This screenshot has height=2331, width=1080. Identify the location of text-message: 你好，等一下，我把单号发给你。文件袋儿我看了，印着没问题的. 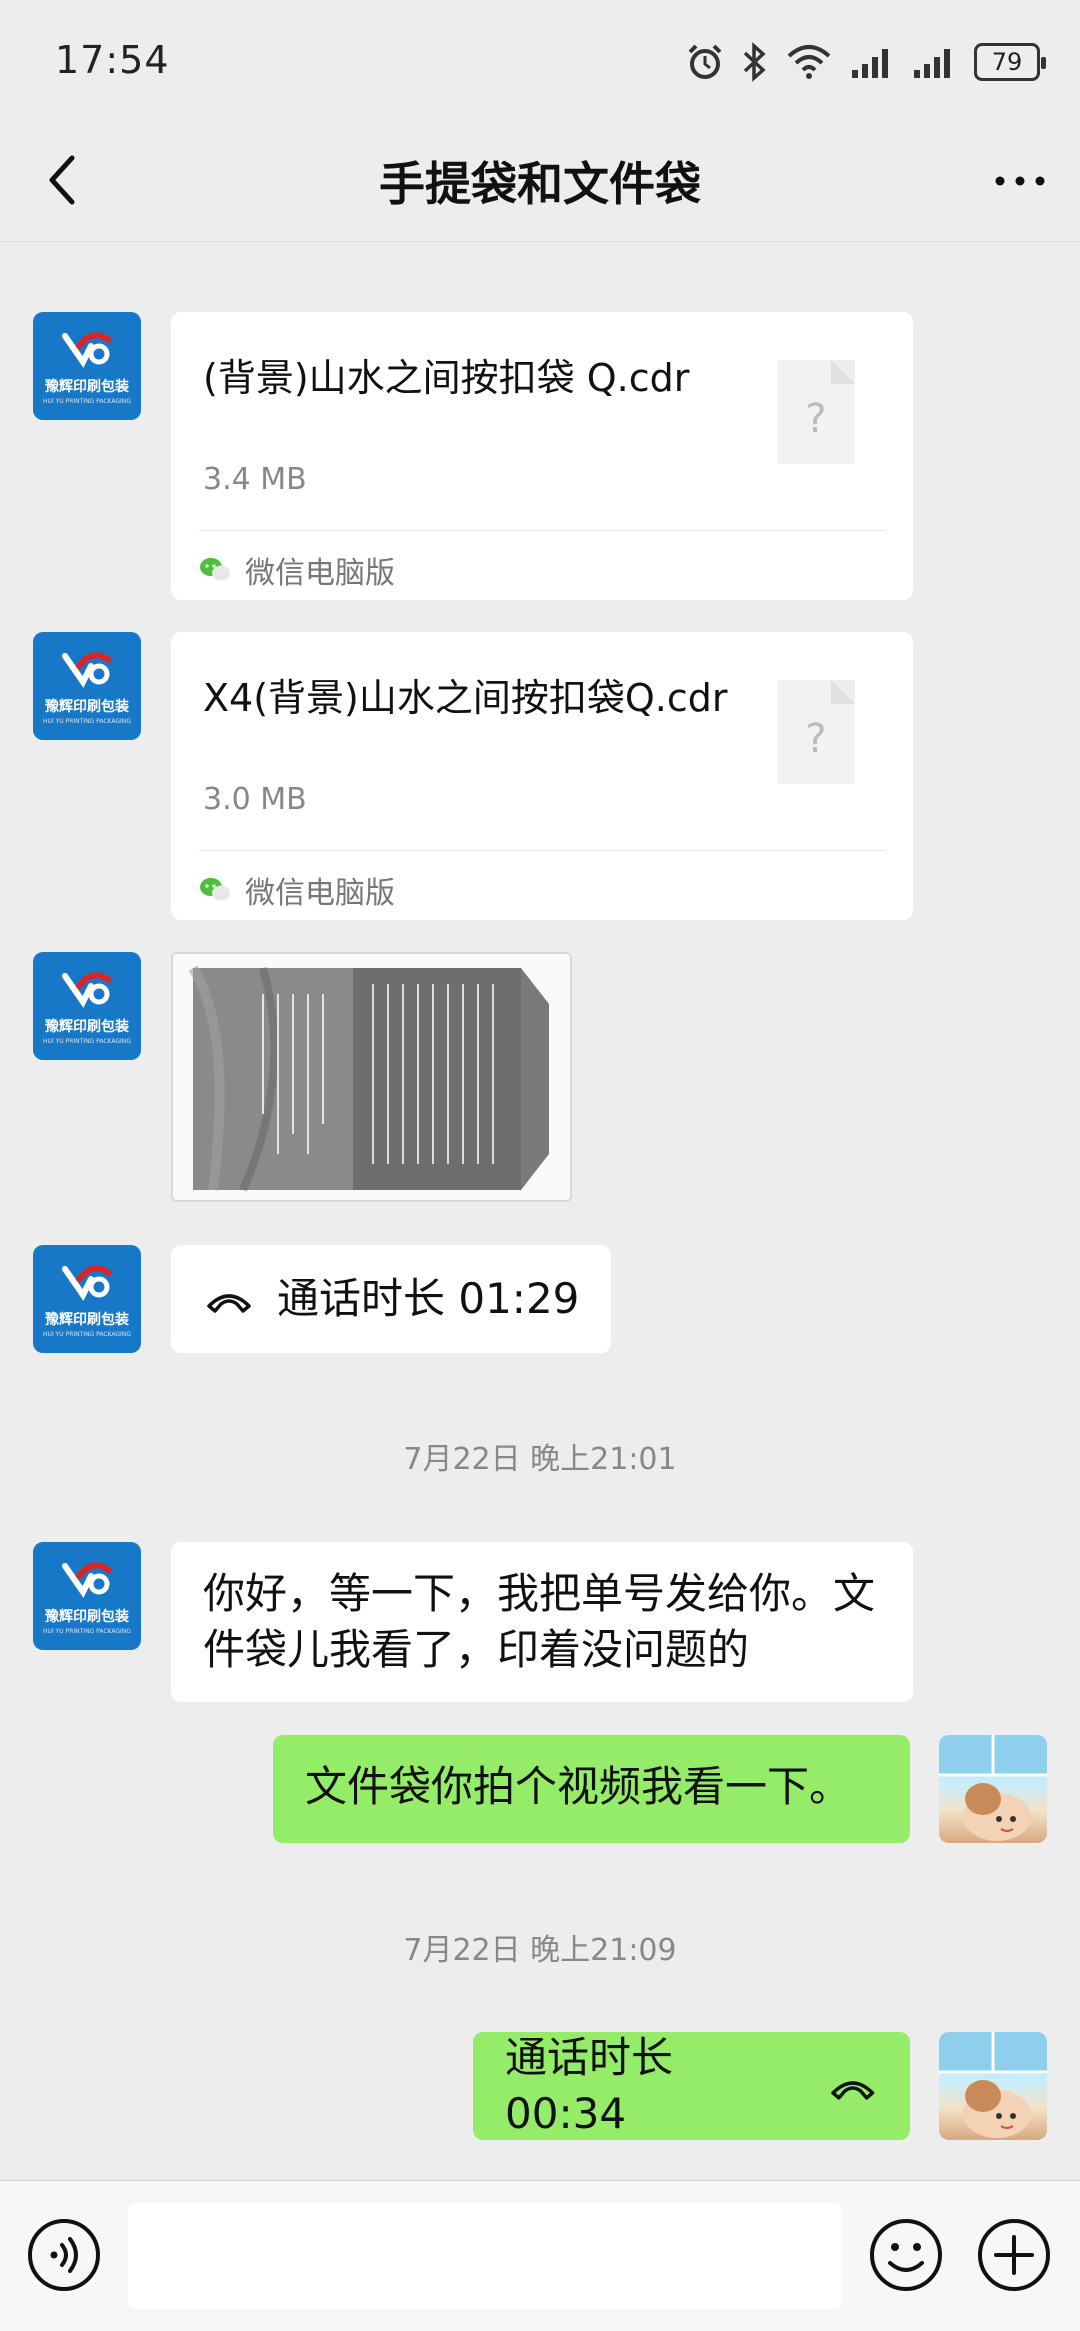
(542, 1622).